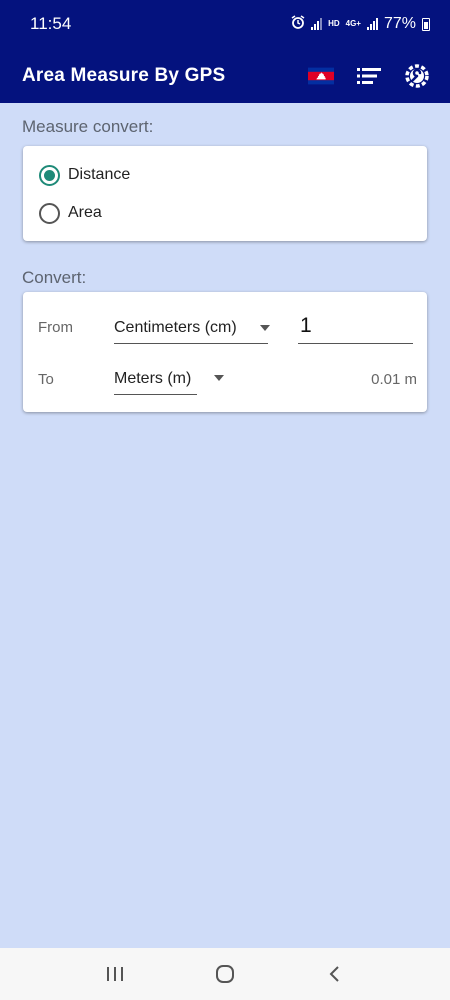 This screenshot has height=1000, width=450. I want to click on app-bar: Area Measure By GPS, so click(225, 75).